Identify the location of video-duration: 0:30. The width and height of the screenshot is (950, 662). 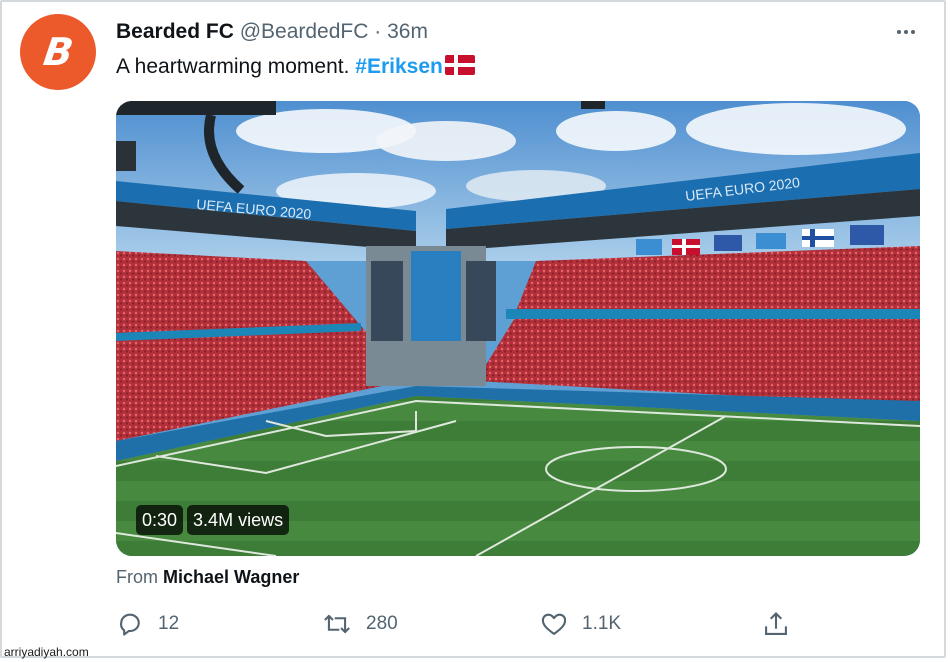
(160, 520).